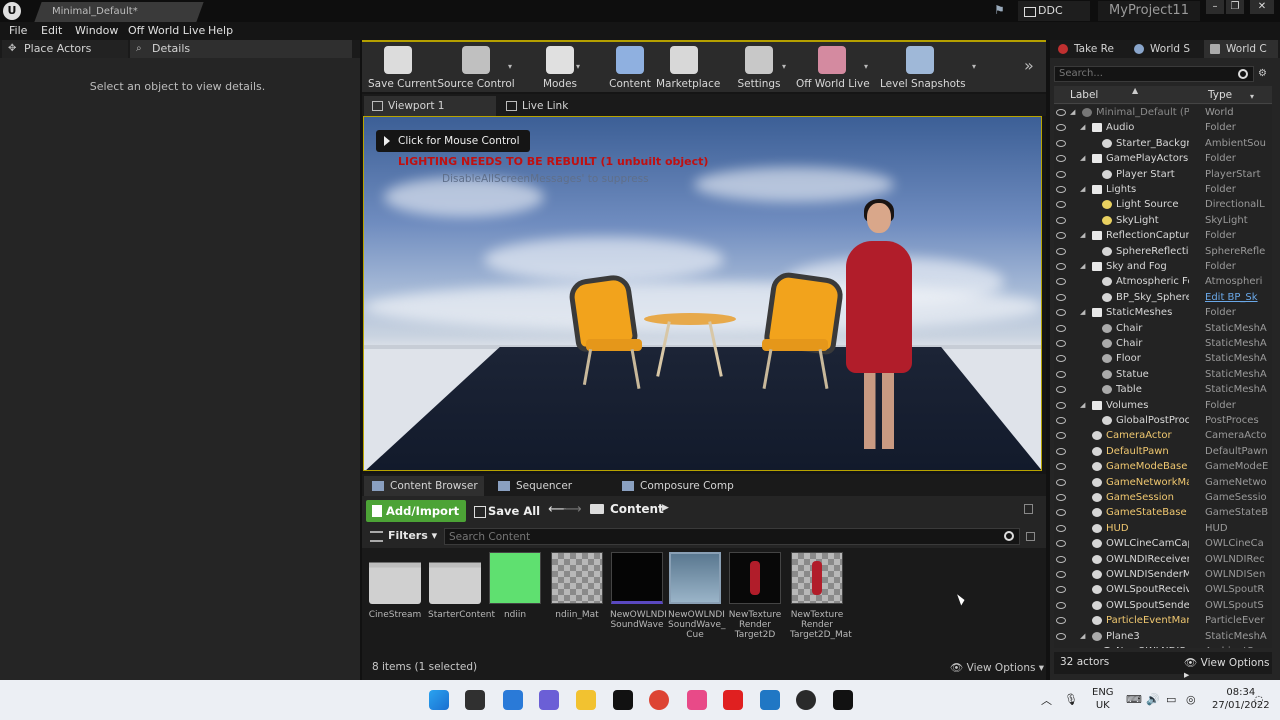 This screenshot has width=1280, height=720. I want to click on outliner-row: ◢ StaticMeshes Folder, so click(1163, 312).